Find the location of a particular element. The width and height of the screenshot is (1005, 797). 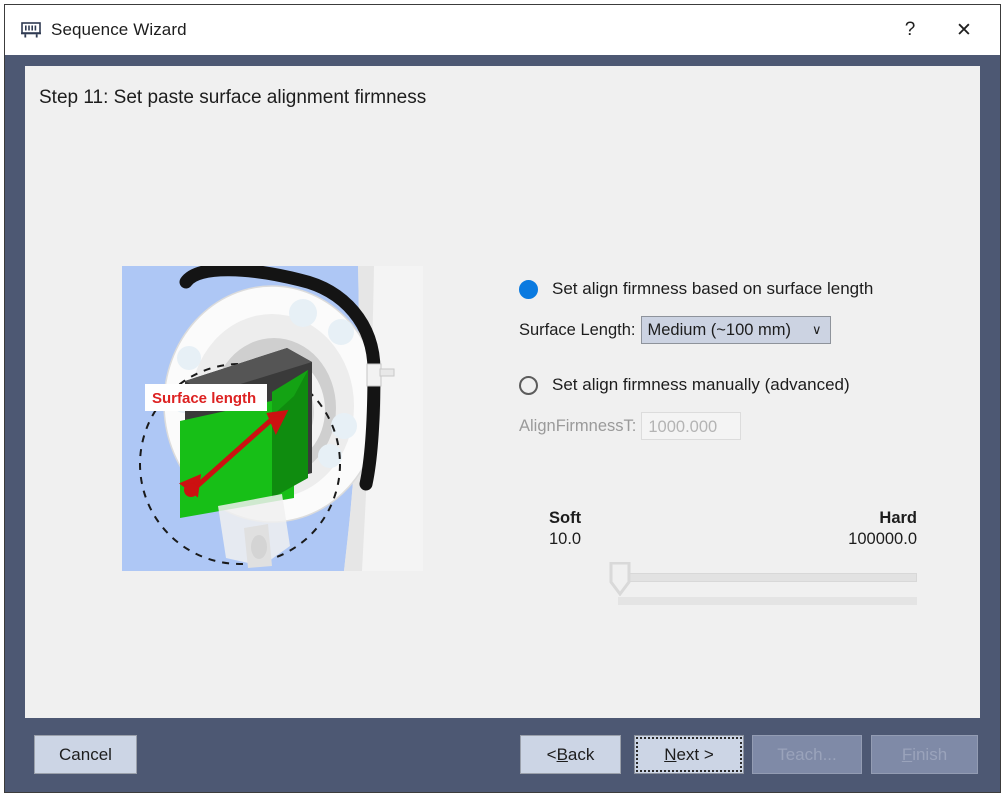

slider-soft-label: Soft is located at coordinates (565, 518).